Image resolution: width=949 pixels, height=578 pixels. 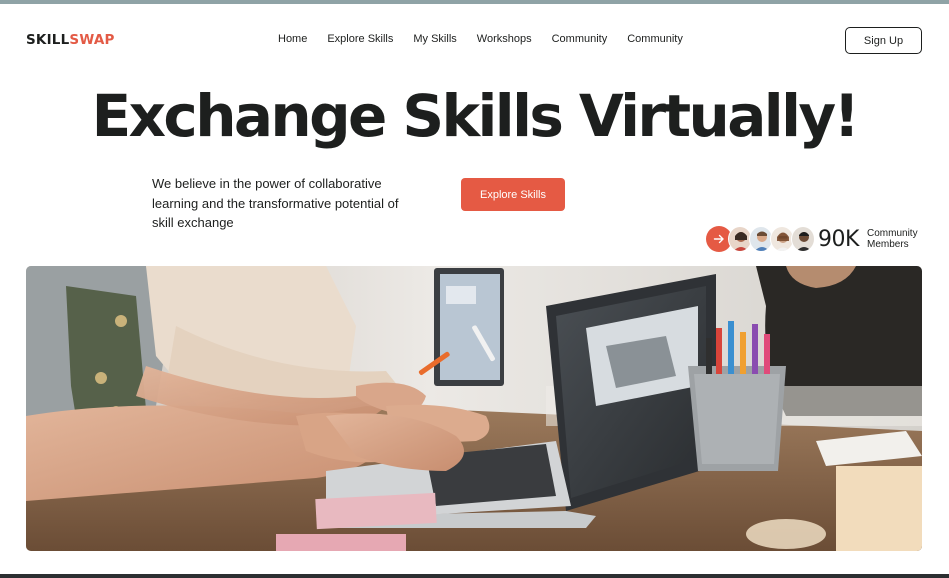 I want to click on community-members-badge: 90K Community Members, so click(x=816, y=240).